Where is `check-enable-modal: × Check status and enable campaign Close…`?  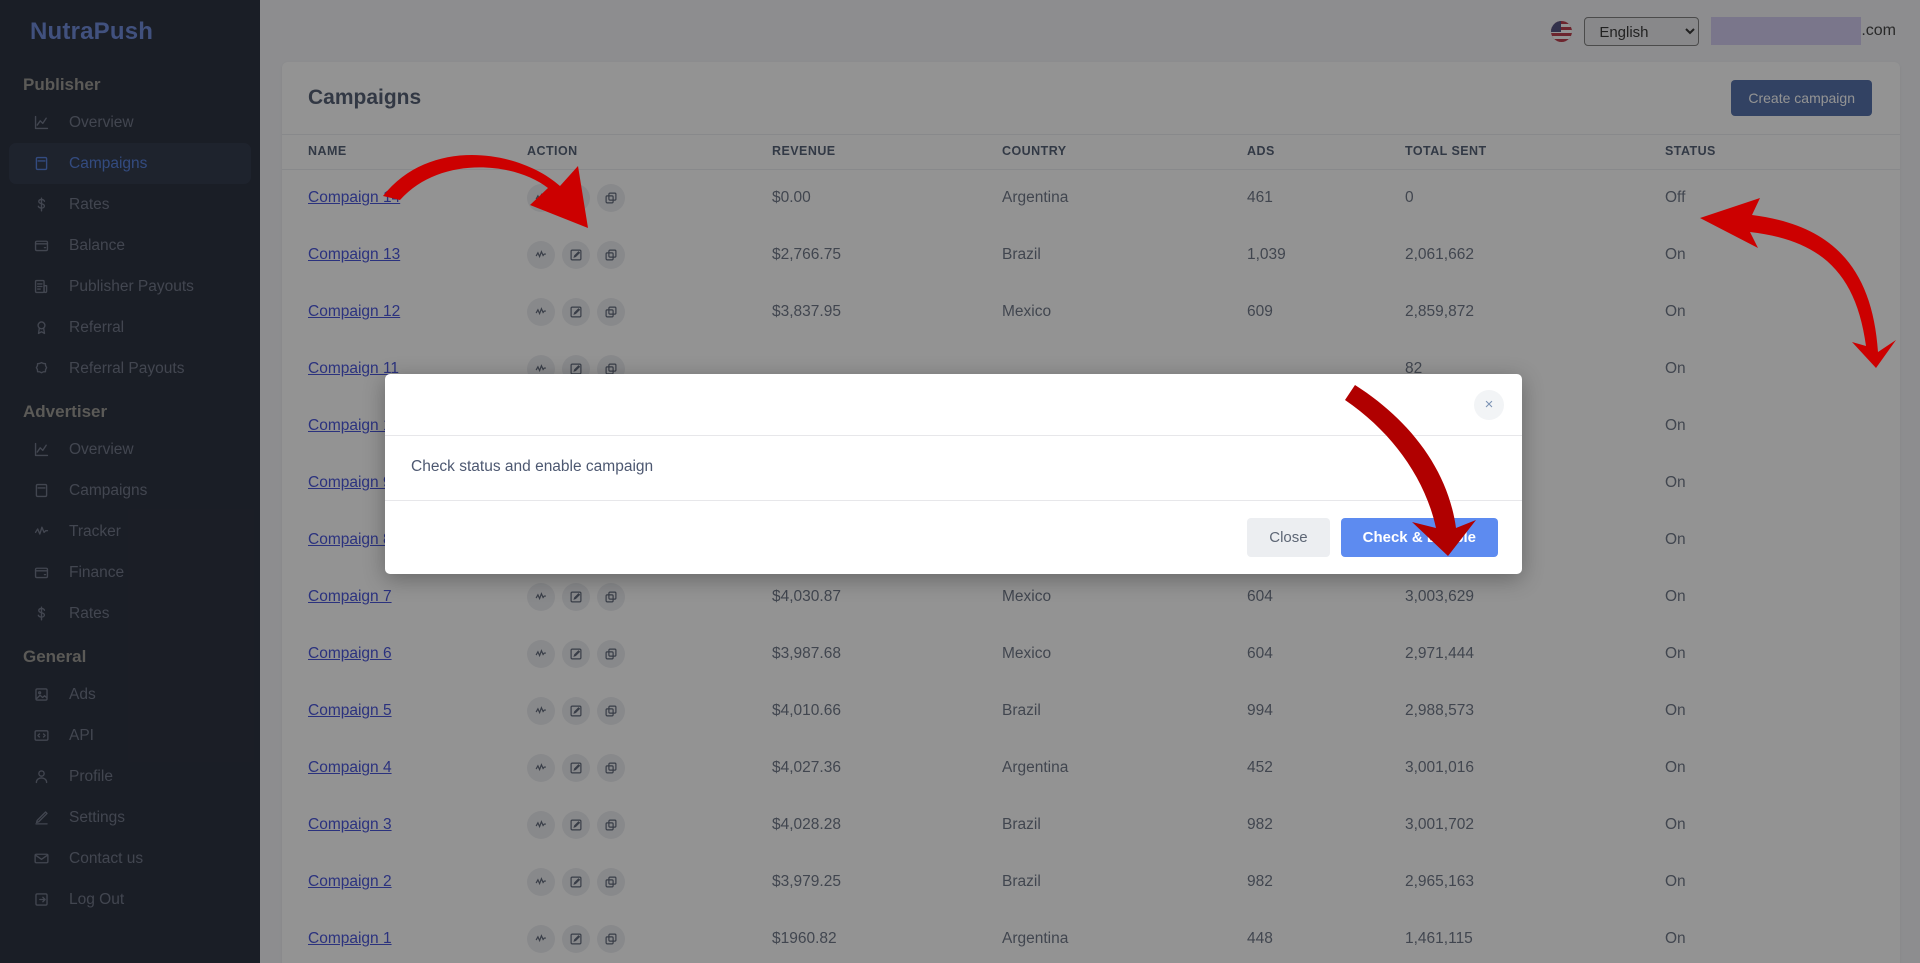 check-enable-modal: × Check status and enable campaign Close… is located at coordinates (953, 474).